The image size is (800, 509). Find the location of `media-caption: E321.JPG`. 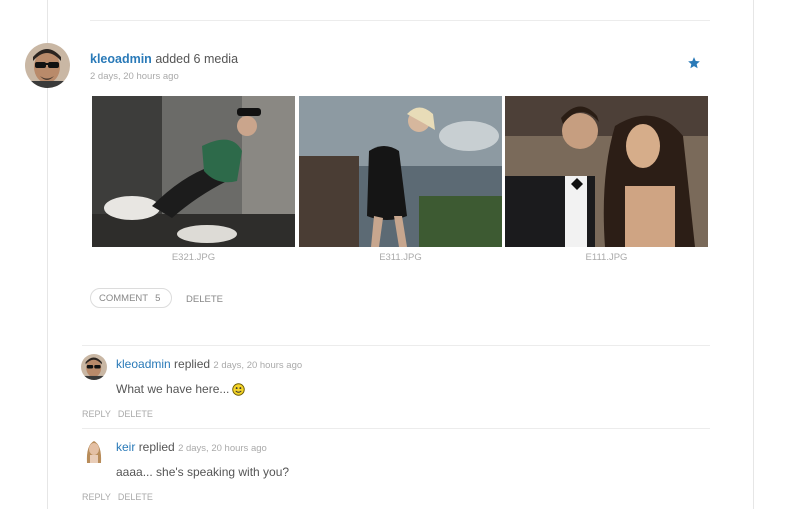

media-caption: E321.JPG is located at coordinates (193, 257).